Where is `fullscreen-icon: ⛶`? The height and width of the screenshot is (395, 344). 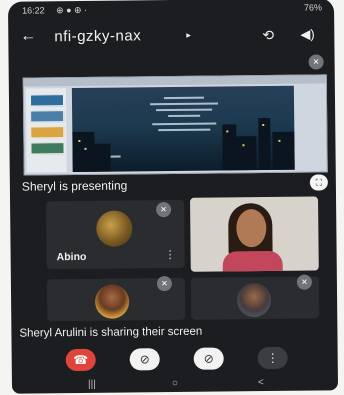
fullscreen-icon: ⛶ is located at coordinates (318, 182).